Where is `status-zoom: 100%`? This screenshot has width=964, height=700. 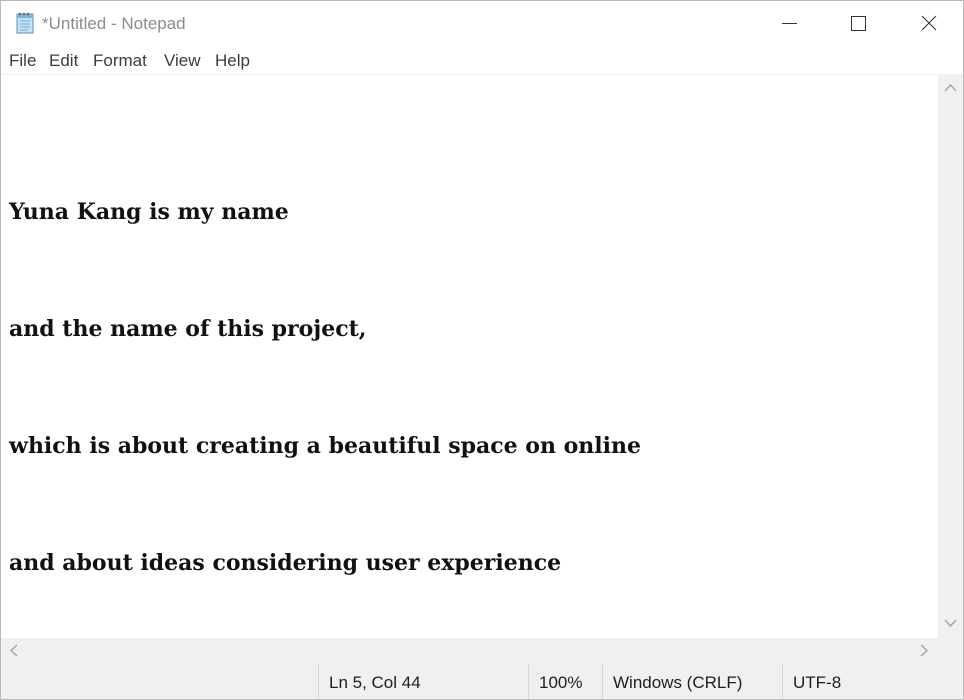 status-zoom: 100% is located at coordinates (565, 681).